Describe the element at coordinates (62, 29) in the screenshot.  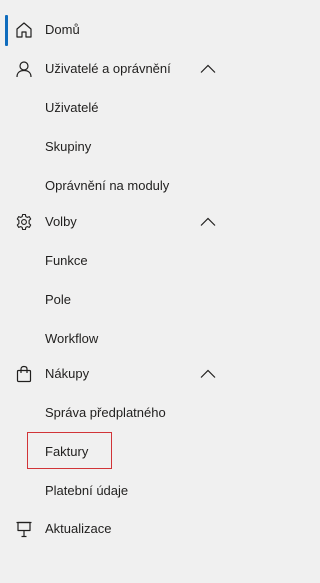
I see `nav-item-home-label: Domů` at that location.